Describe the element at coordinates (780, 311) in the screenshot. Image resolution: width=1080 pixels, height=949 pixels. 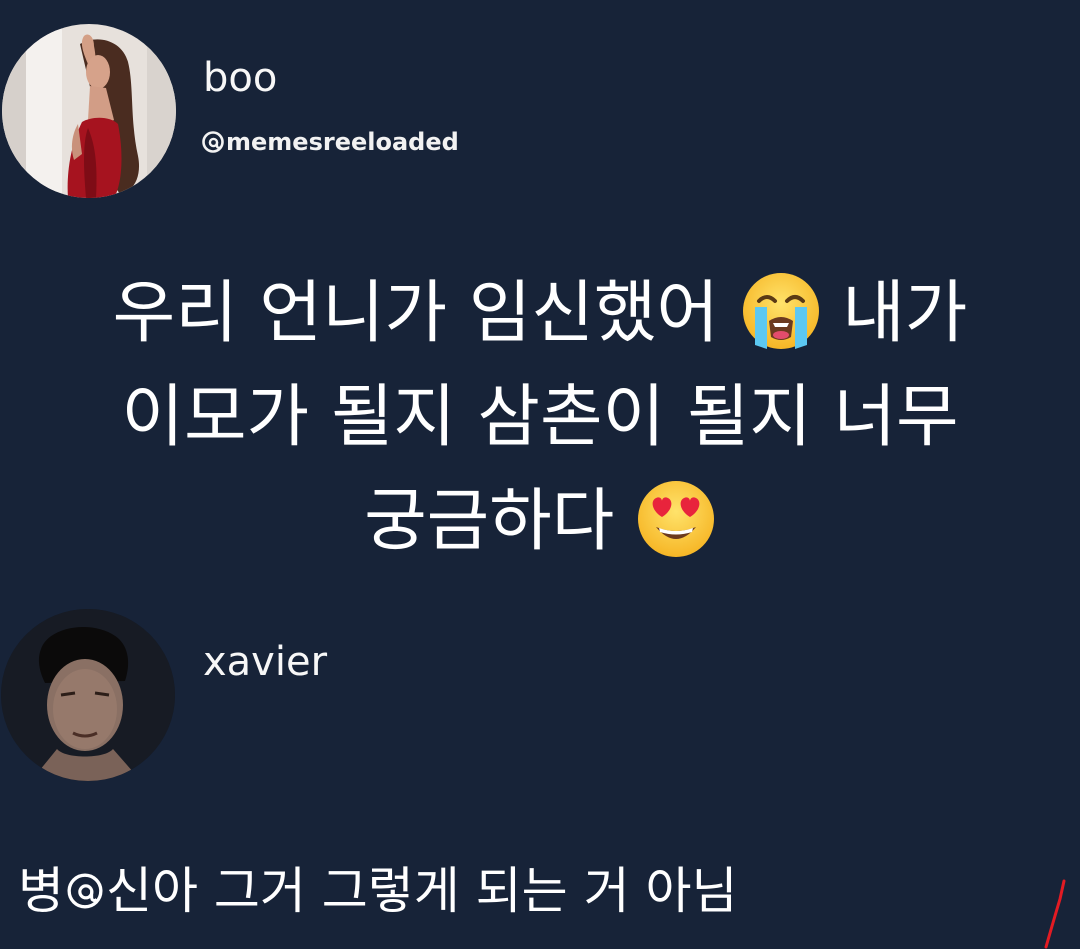
I see `loudly-crying-face-emoji` at that location.